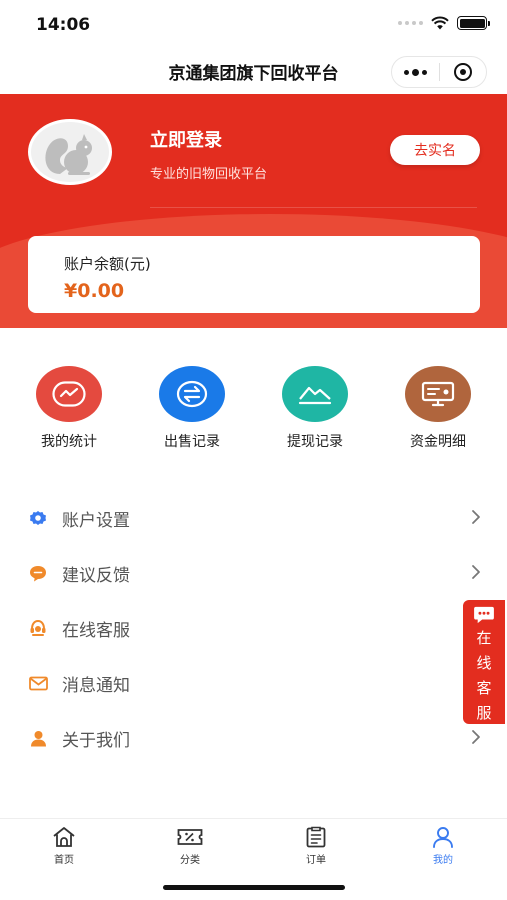  I want to click on verify-identity-button: 去实名, so click(435, 150).